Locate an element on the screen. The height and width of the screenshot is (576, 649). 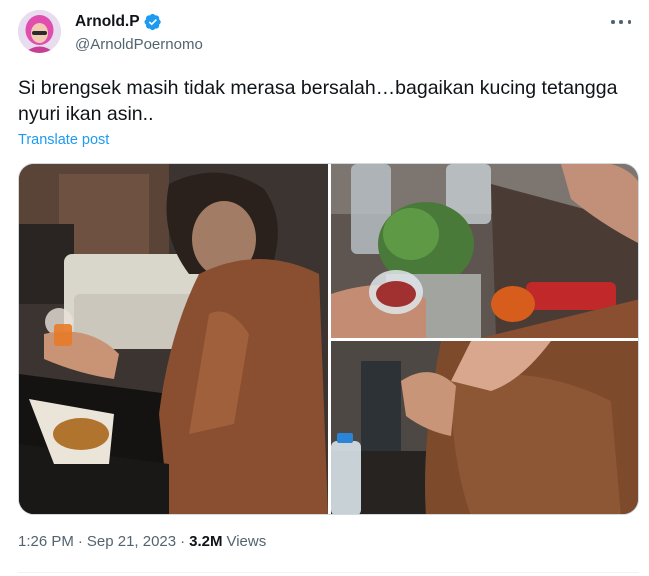
author-avatar is located at coordinates (39, 31).